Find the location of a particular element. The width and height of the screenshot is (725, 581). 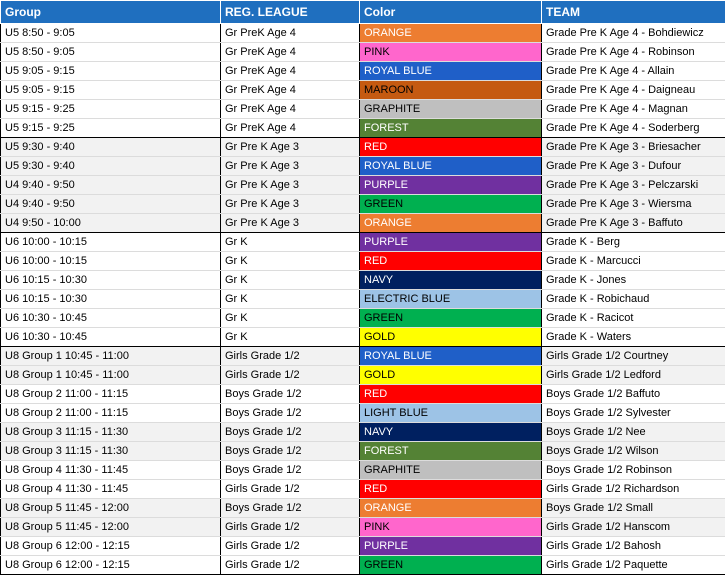

cell-team: Girls Grade 1/2 Bahosh is located at coordinates (633, 546).